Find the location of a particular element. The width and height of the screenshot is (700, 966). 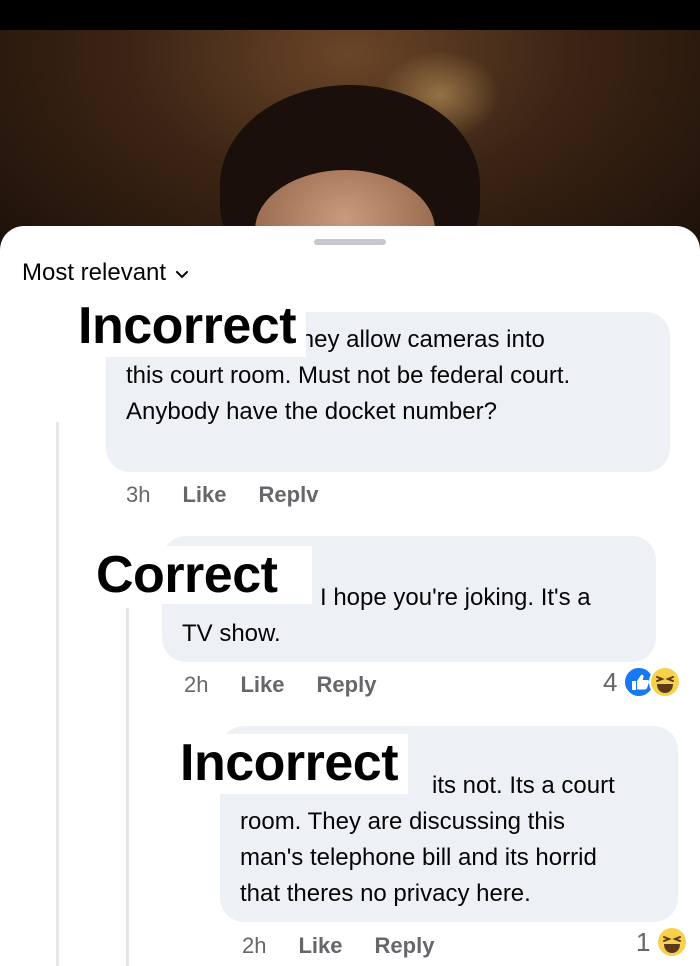

comment-text-line: that theres no privacy here. is located at coordinates (385, 893).